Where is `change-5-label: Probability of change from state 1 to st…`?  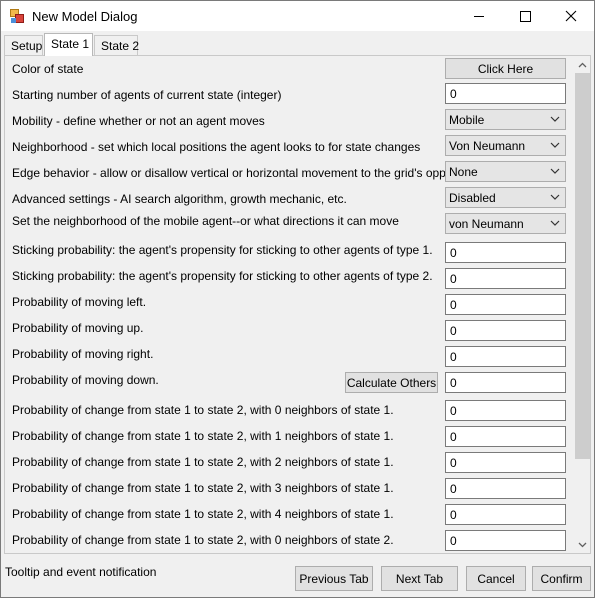 change-5-label: Probability of change from state 1 to st… is located at coordinates (203, 540).